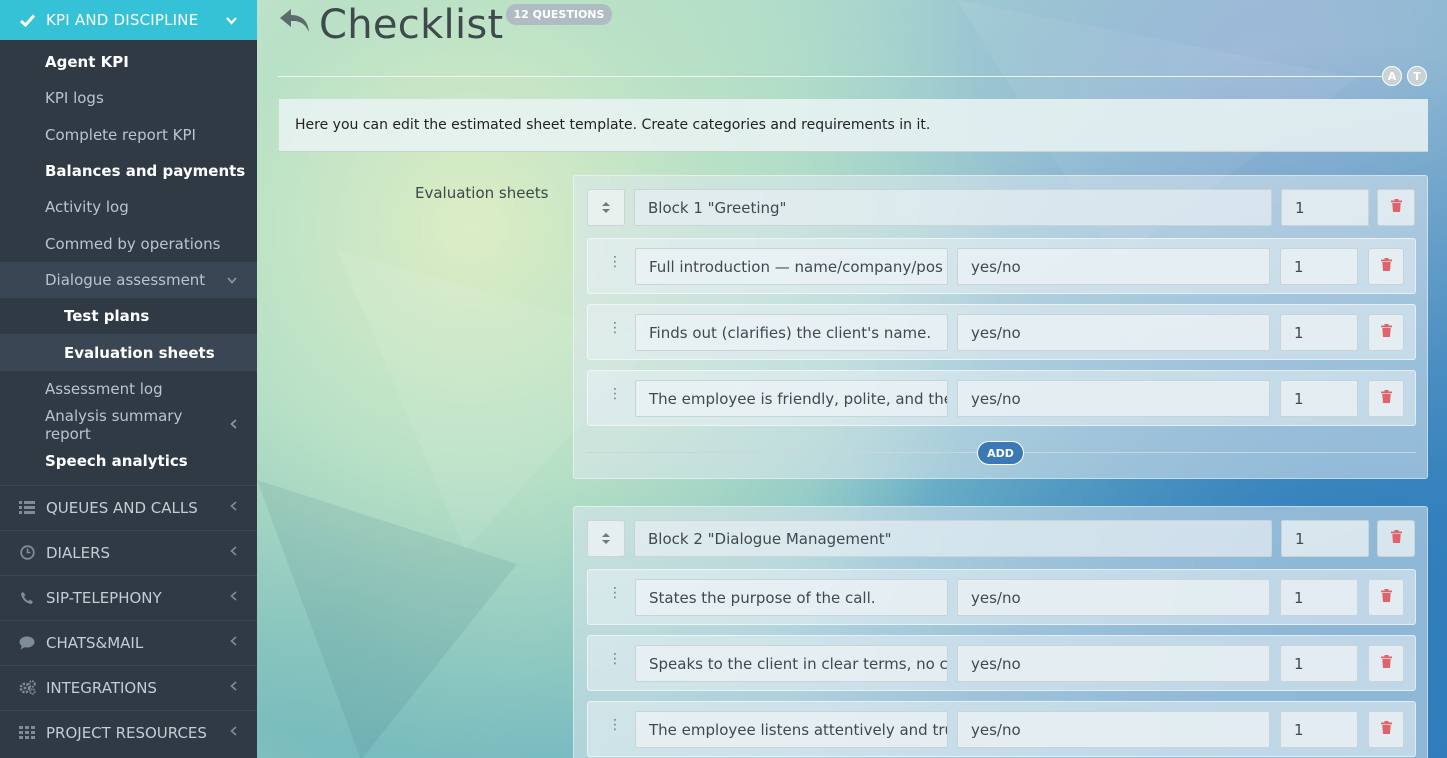  What do you see at coordinates (1392, 76) in the screenshot?
I see `toggle-a-button: A` at bounding box center [1392, 76].